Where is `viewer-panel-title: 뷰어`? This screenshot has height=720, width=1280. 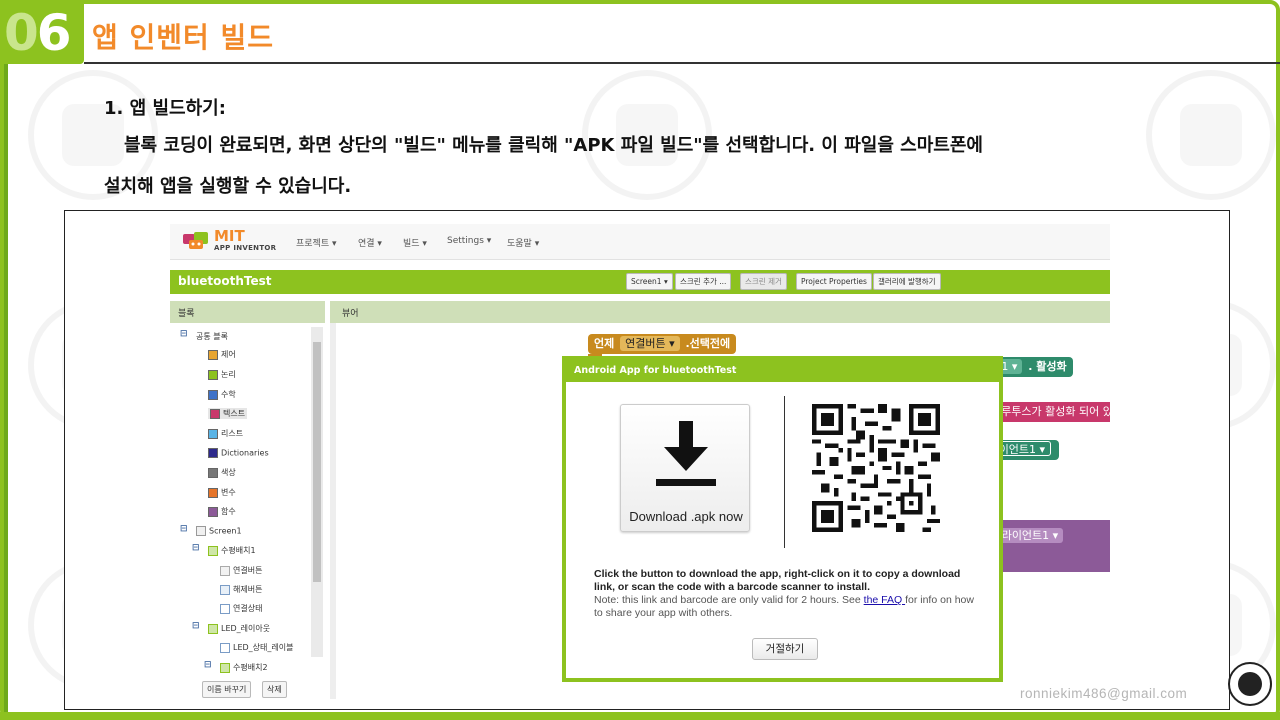 viewer-panel-title: 뷰어 is located at coordinates (350, 314).